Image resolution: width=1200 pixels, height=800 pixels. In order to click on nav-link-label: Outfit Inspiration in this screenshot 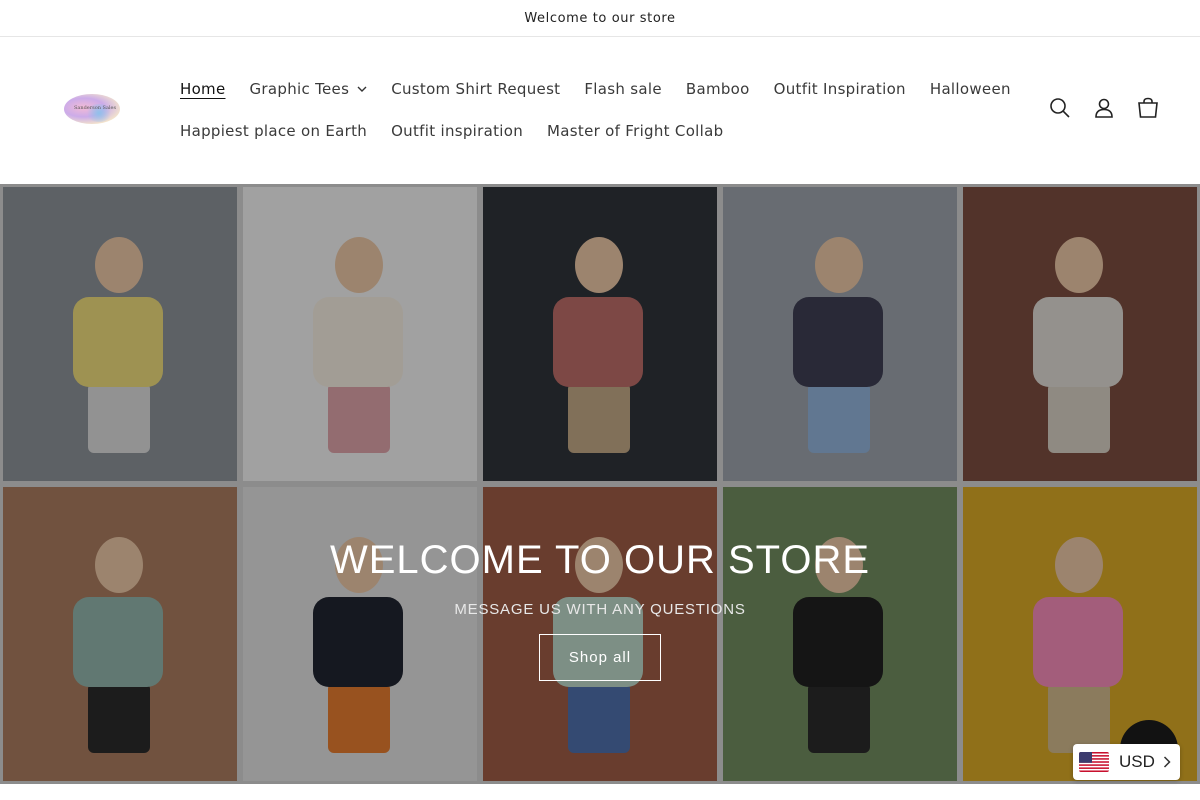, I will do `click(839, 89)`.